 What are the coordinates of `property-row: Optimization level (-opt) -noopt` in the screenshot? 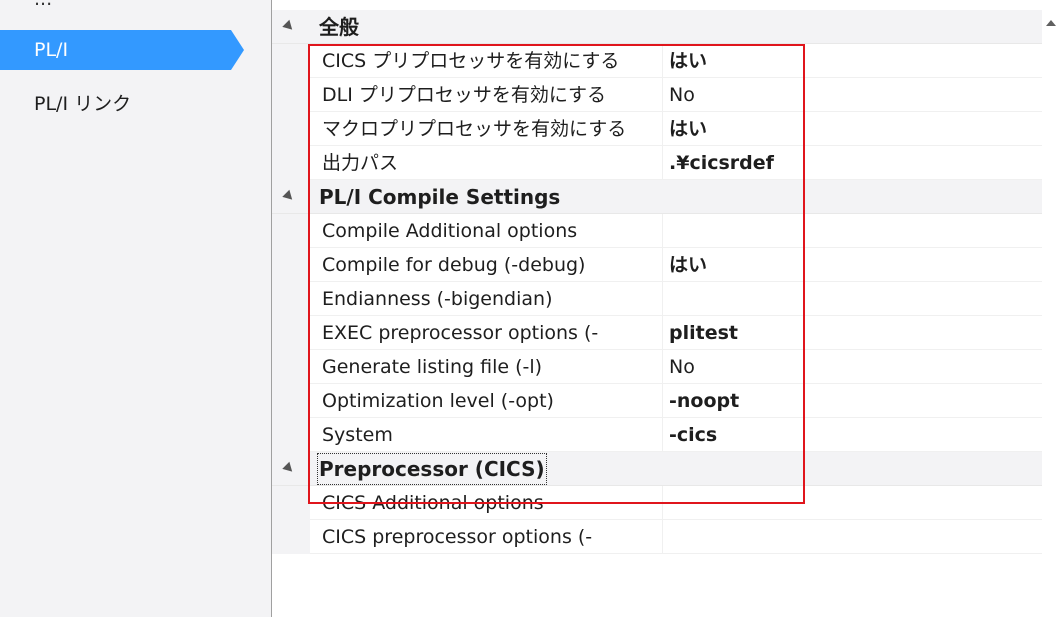 It's located at (657, 401).